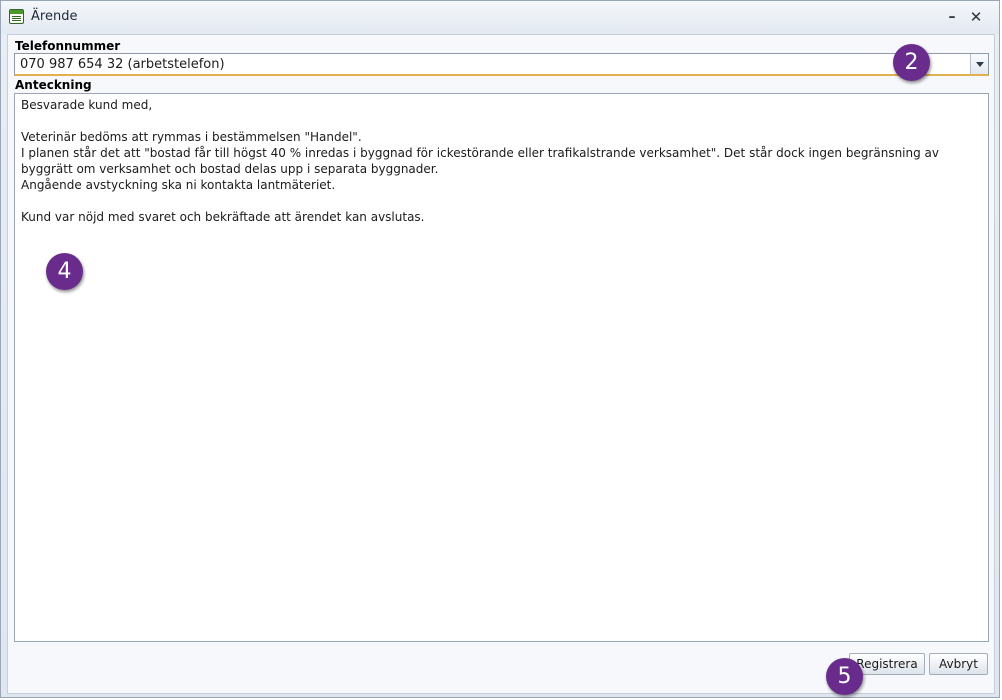  I want to click on cancel-button: Avbryt, so click(958, 664).